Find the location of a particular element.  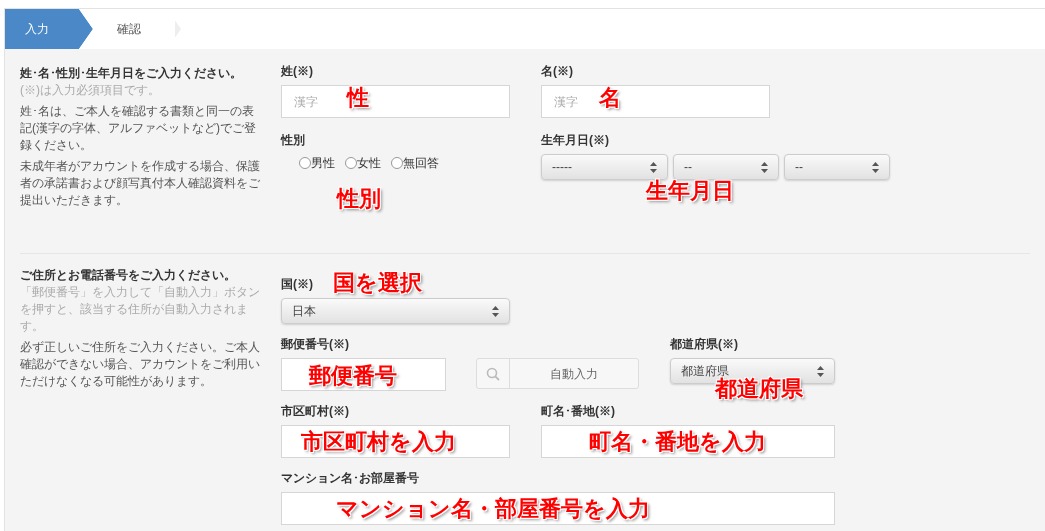

section-heading: ご住所とお電話番号をご入力ください。 is located at coordinates (128, 275).